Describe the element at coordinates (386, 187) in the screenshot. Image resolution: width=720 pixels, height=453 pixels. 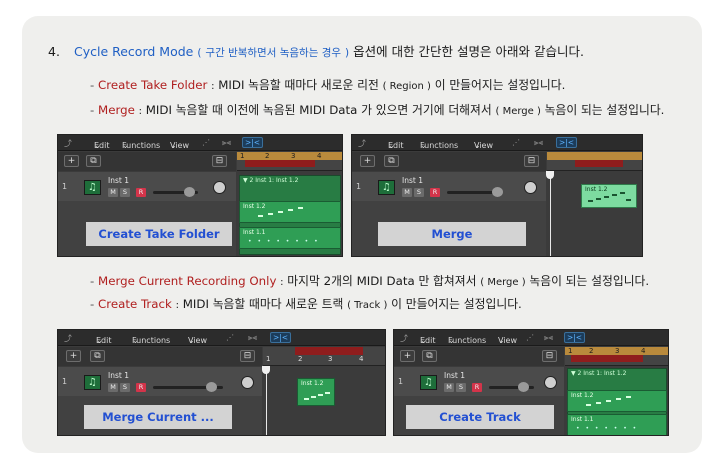
I see `instrument-icon: ♫` at that location.